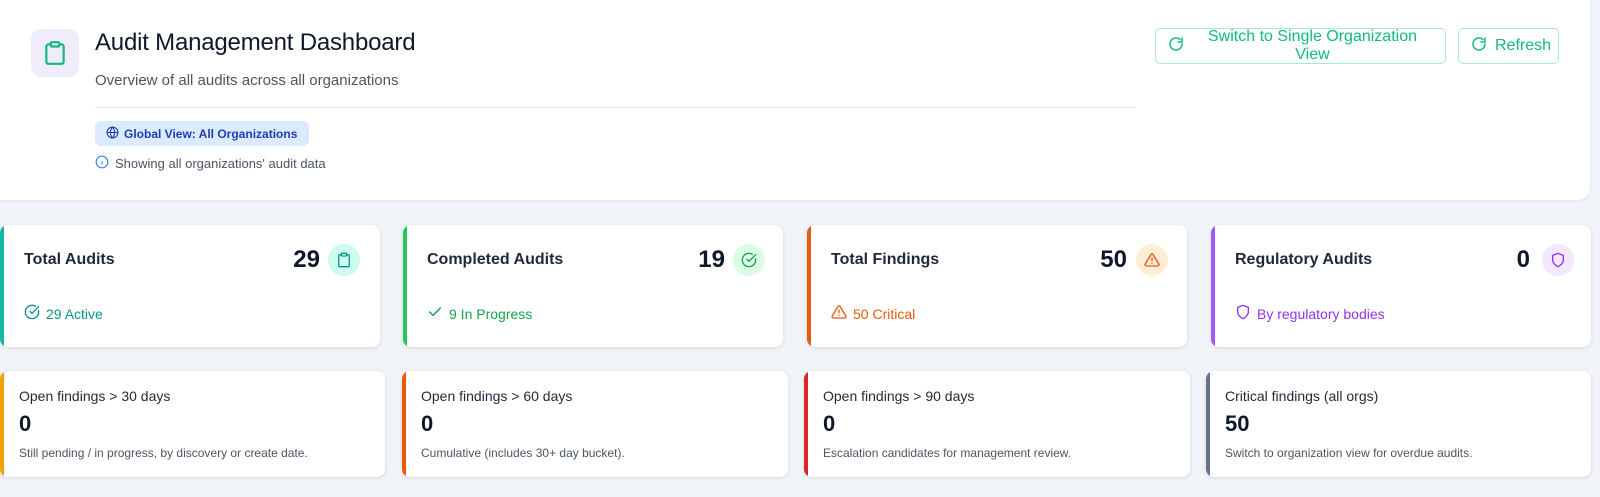  What do you see at coordinates (1523, 259) in the screenshot?
I see `stat-value: 0` at bounding box center [1523, 259].